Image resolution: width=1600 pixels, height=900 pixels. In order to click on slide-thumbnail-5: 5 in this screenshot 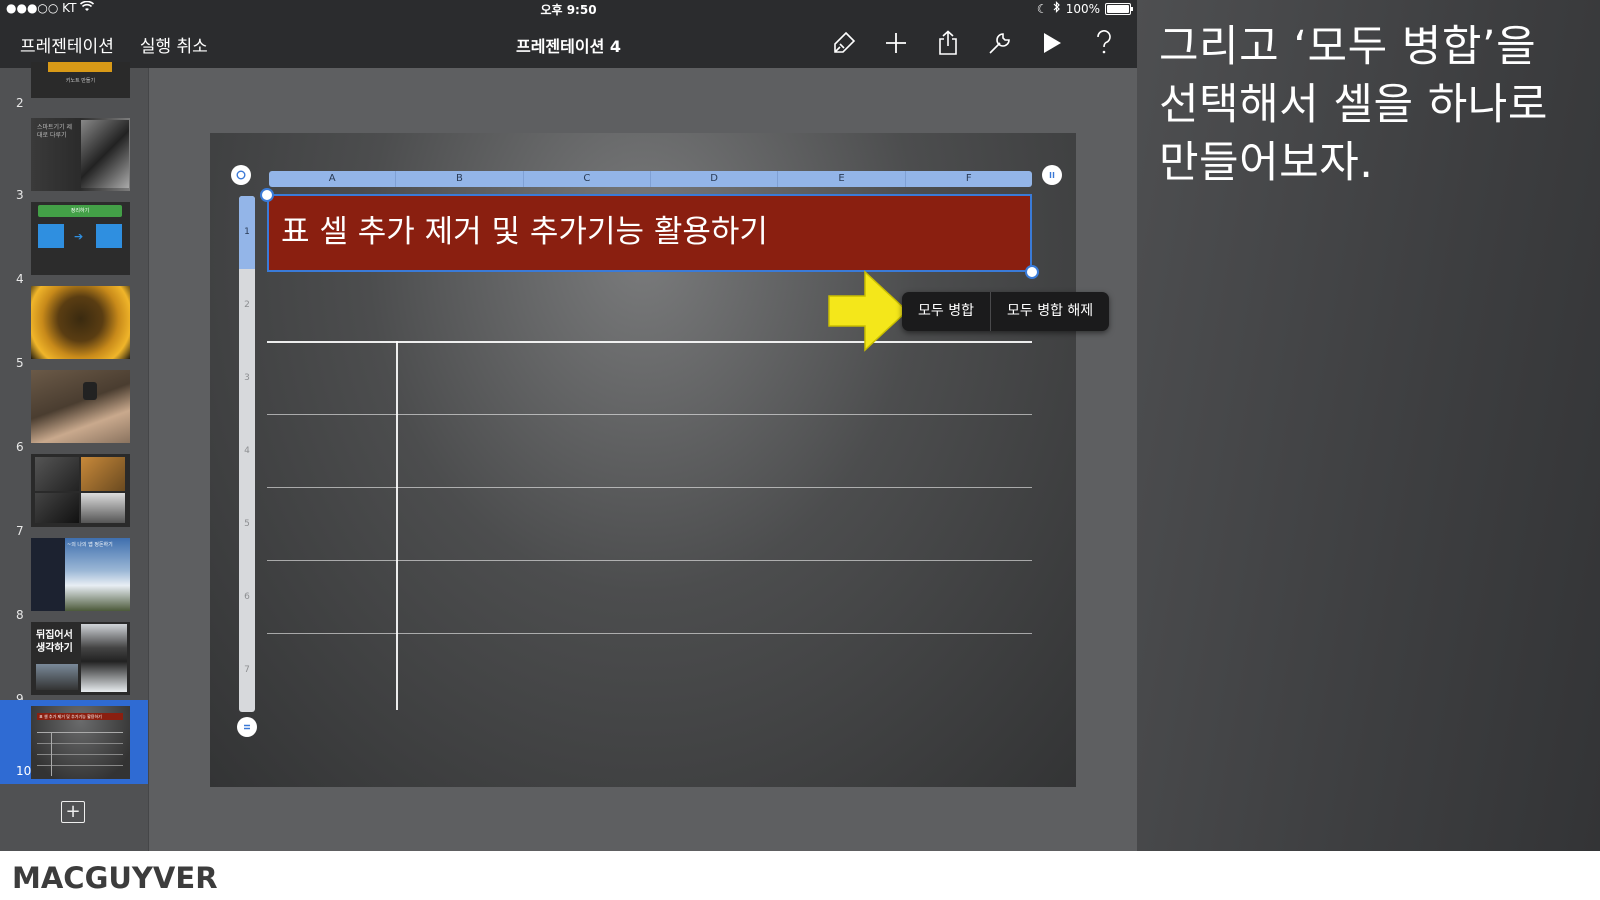, I will do `click(74, 328)`.